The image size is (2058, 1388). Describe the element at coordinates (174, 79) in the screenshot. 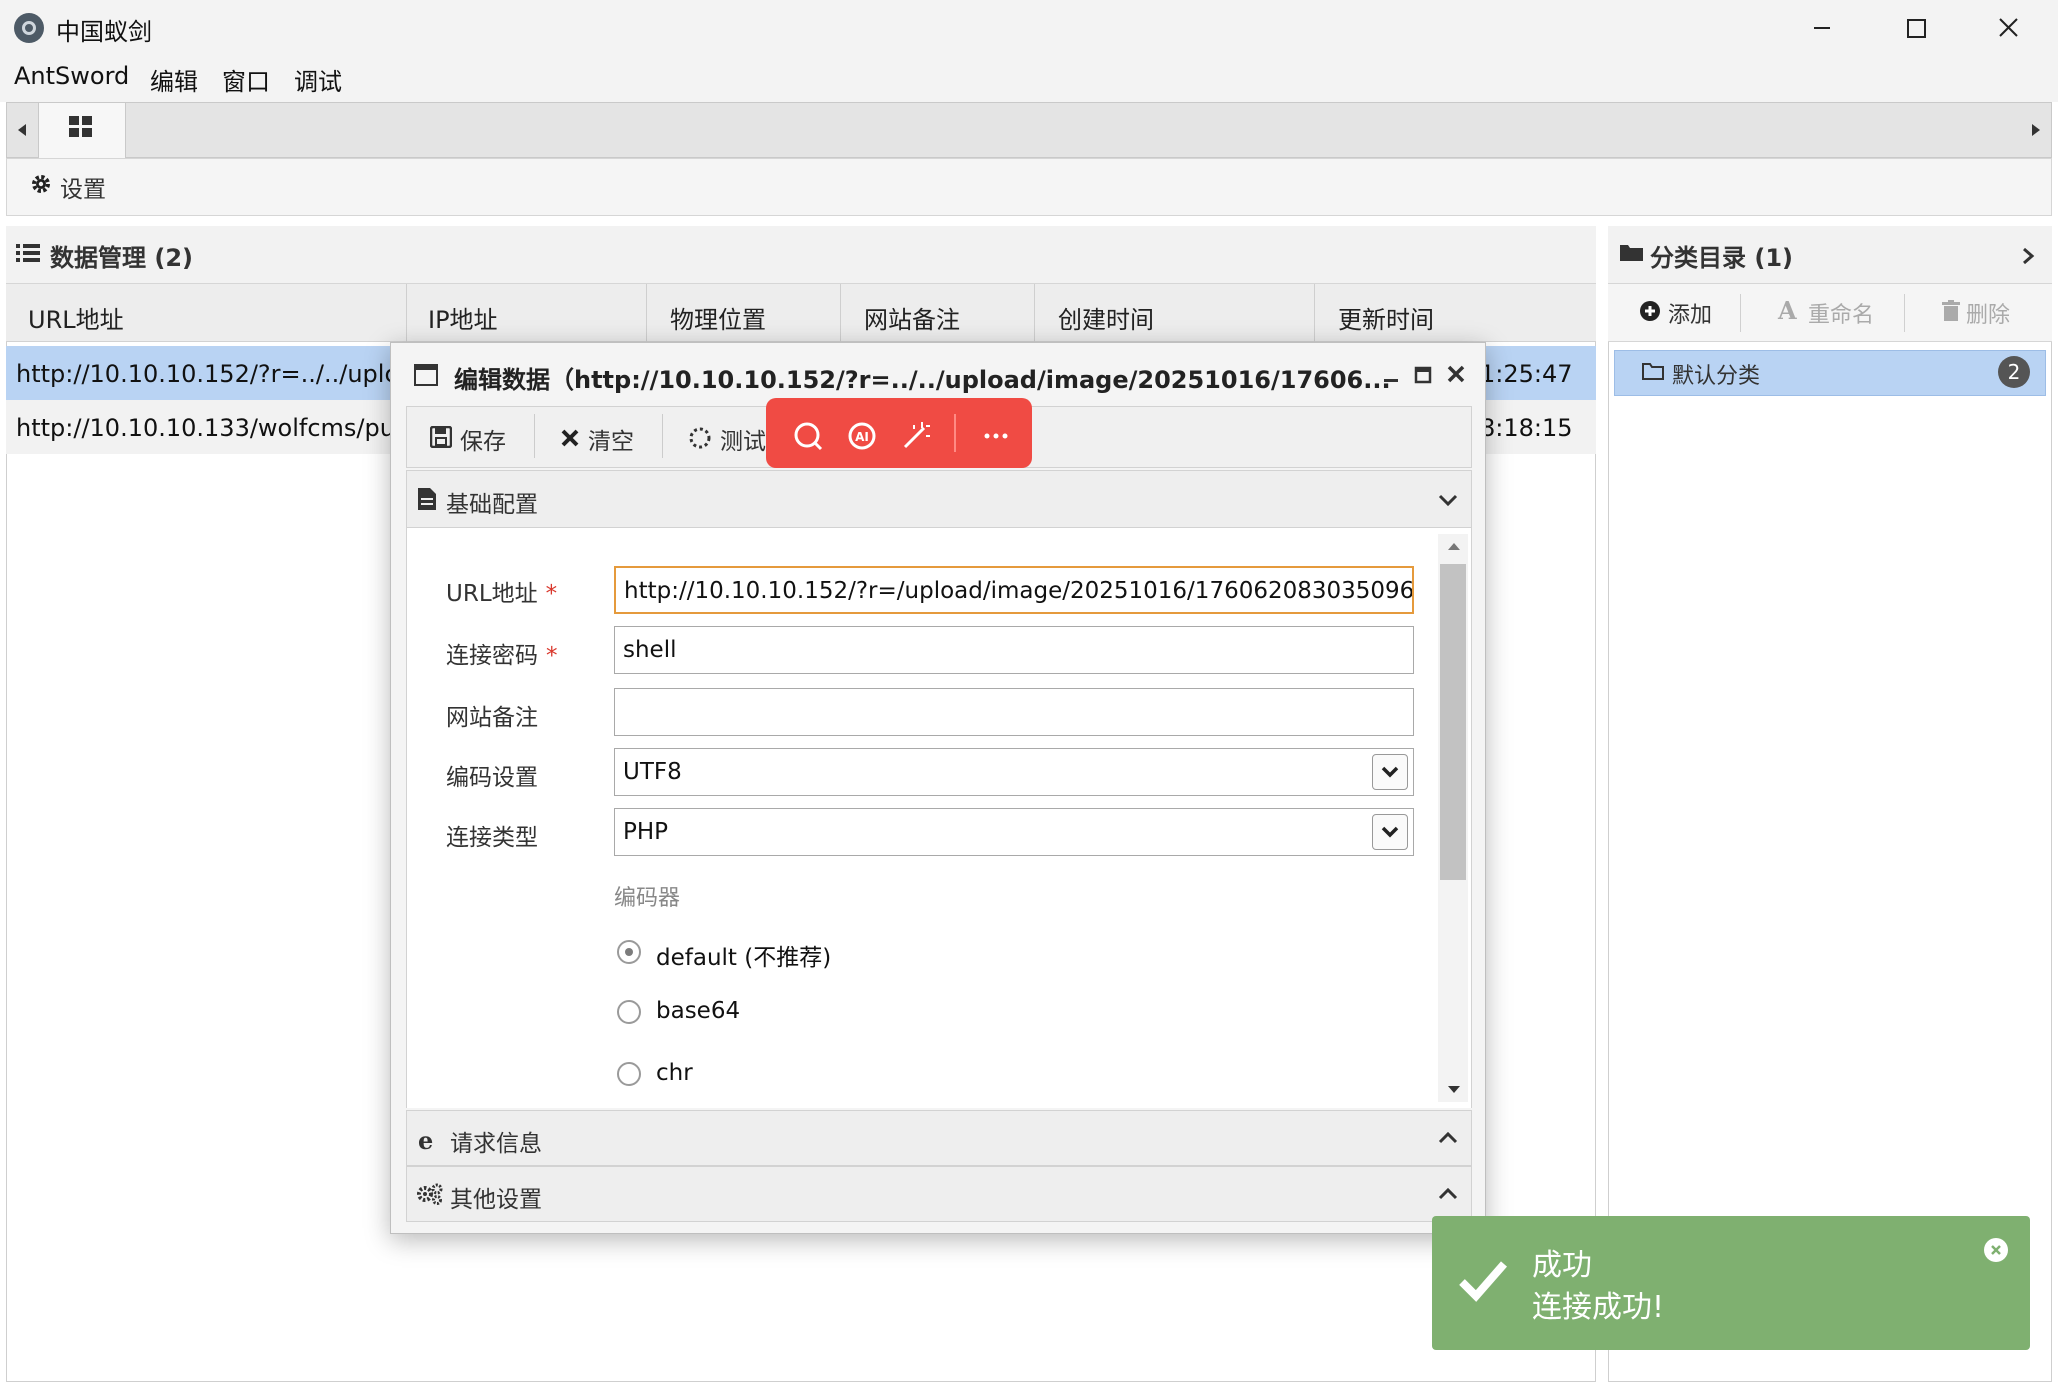

I see `menu-edit: 编辑` at that location.